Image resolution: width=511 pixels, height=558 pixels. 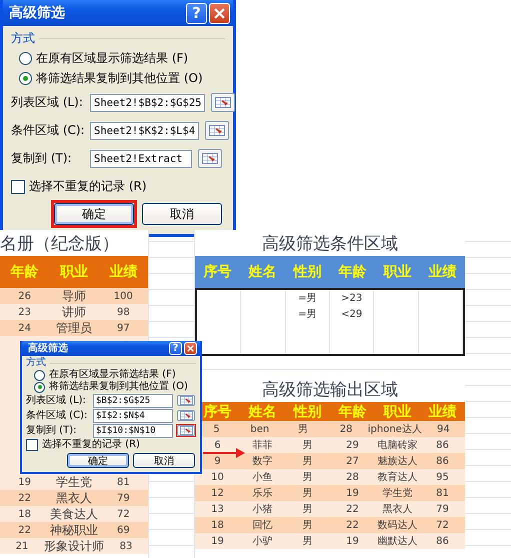 I want to click on table-cell-text: 86, so click(x=442, y=461).